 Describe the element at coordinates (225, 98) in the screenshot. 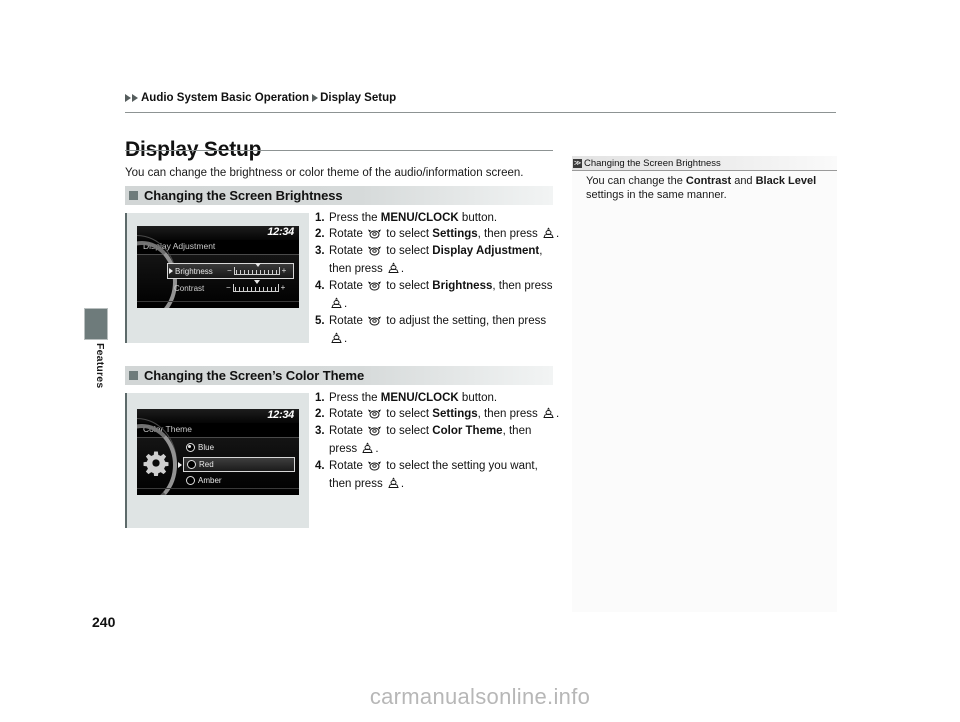

I see `breadcrumb-item-audio-system: Audio System Basic Operation` at that location.